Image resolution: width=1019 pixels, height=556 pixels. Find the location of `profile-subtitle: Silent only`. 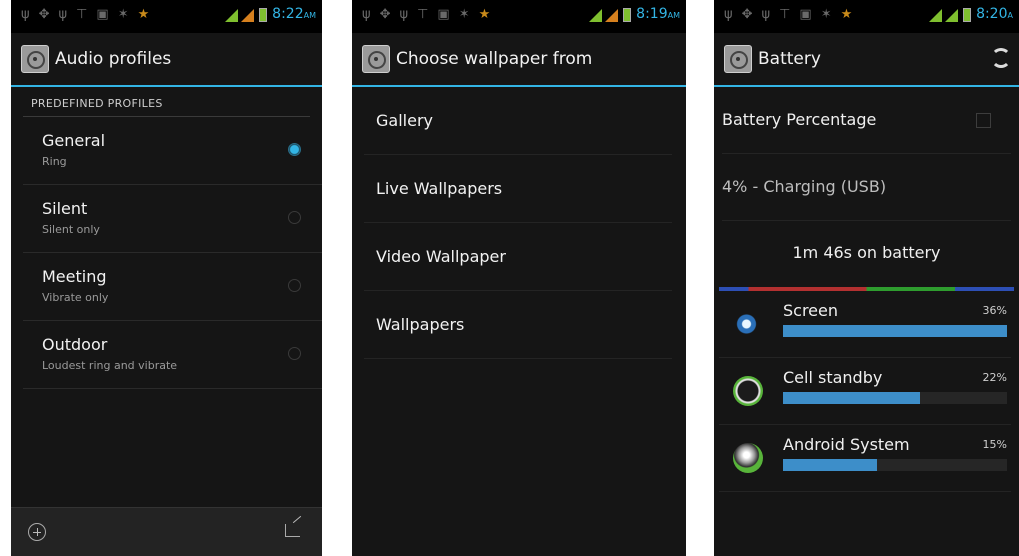

profile-subtitle: Silent only is located at coordinates (71, 229).